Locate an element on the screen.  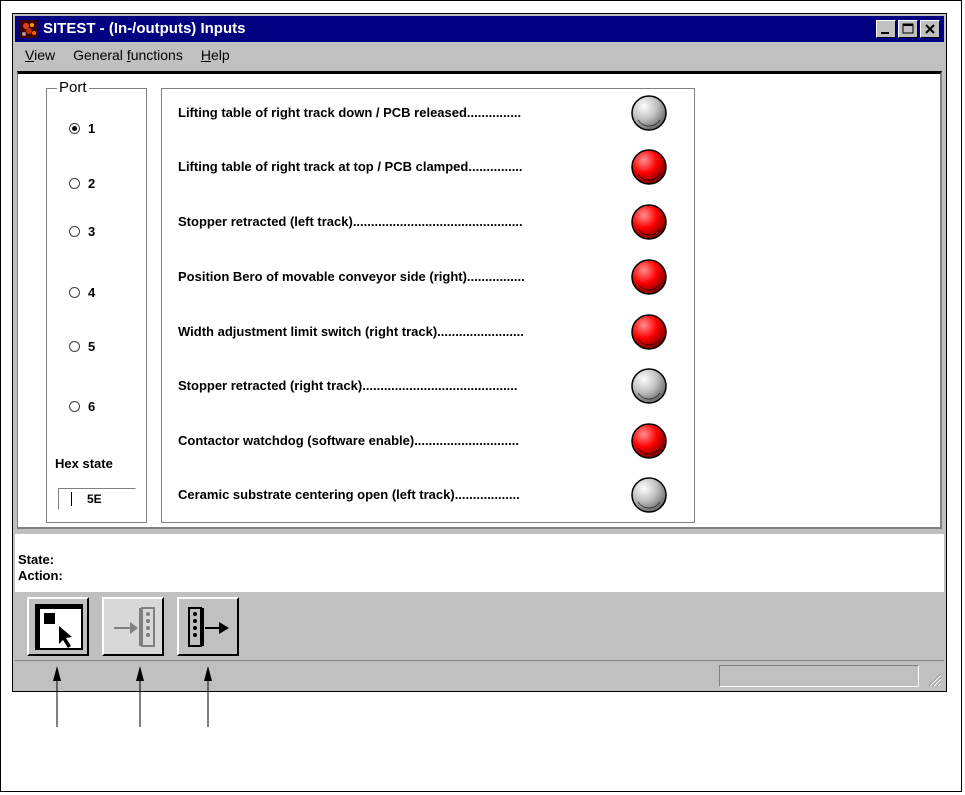
callout-arrow-inputs is located at coordinates (140, 696).